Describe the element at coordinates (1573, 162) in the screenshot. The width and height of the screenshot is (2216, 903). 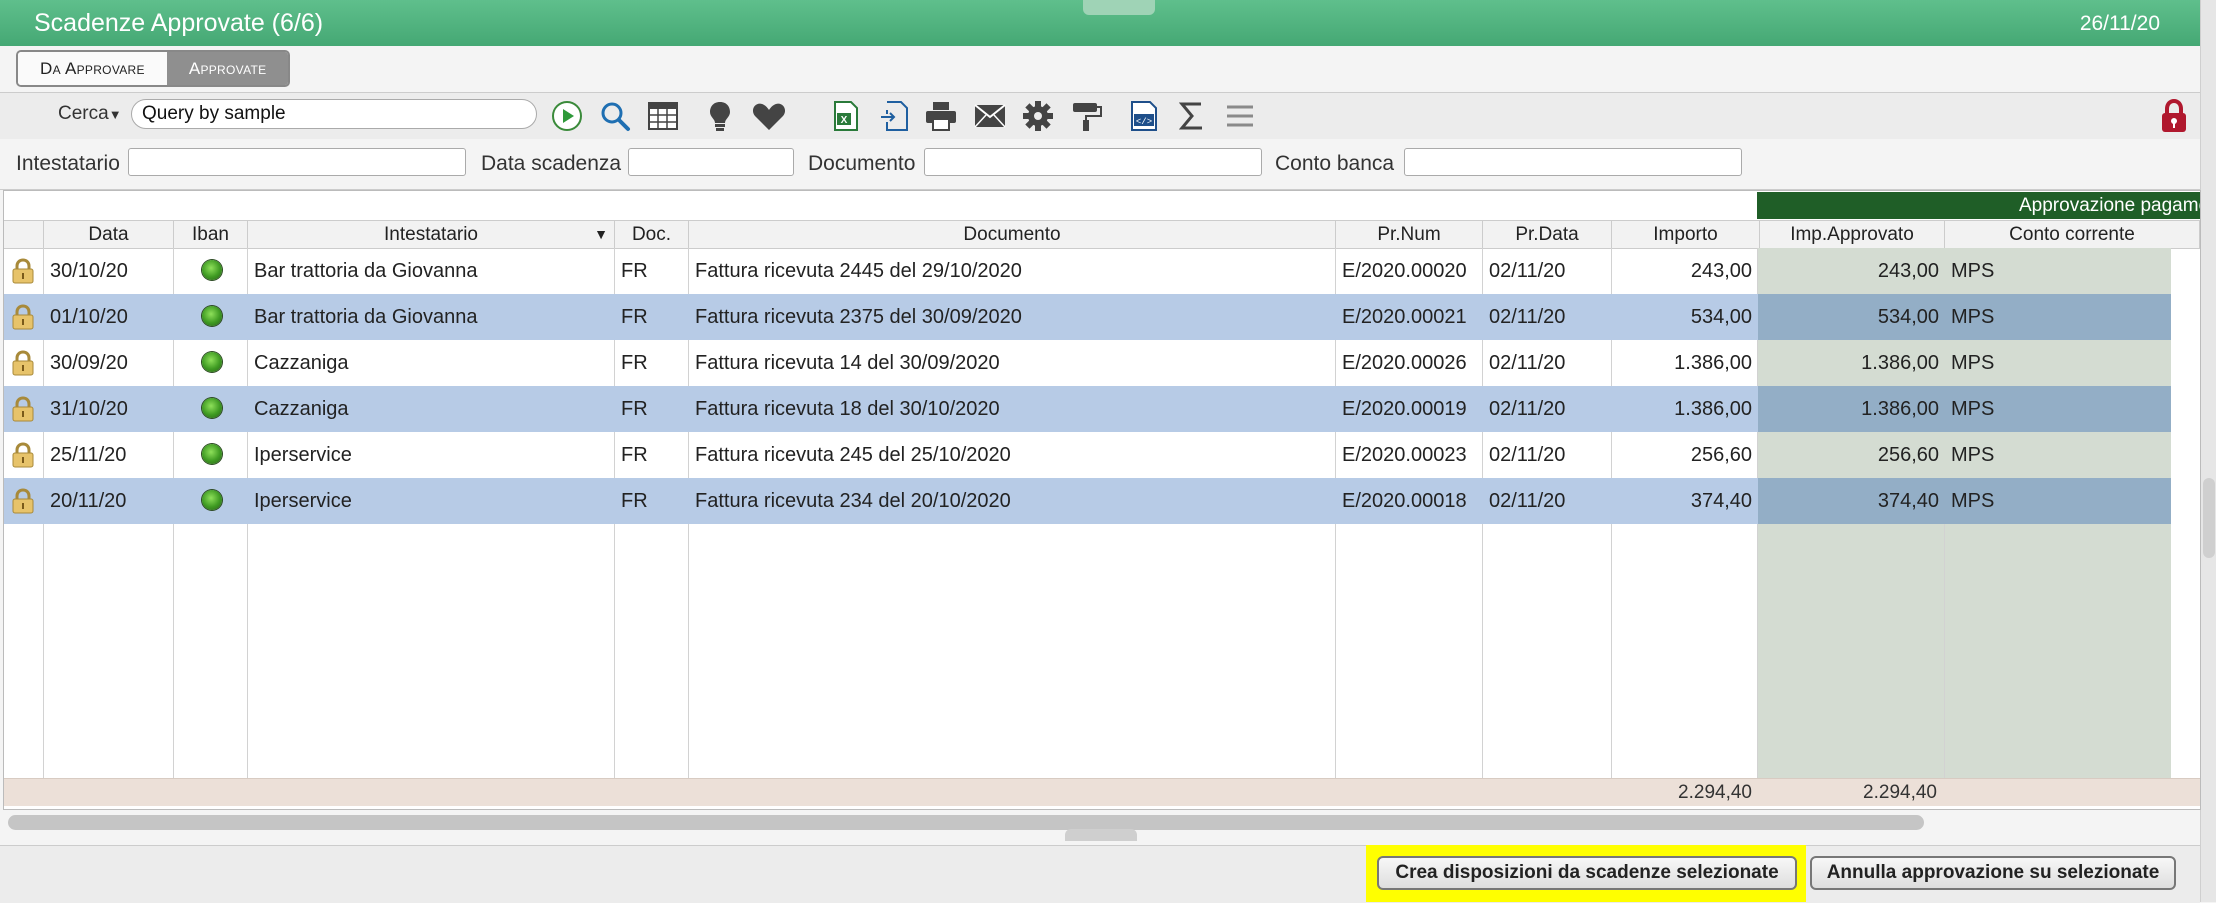
I see `conto-banca-filter-input` at that location.